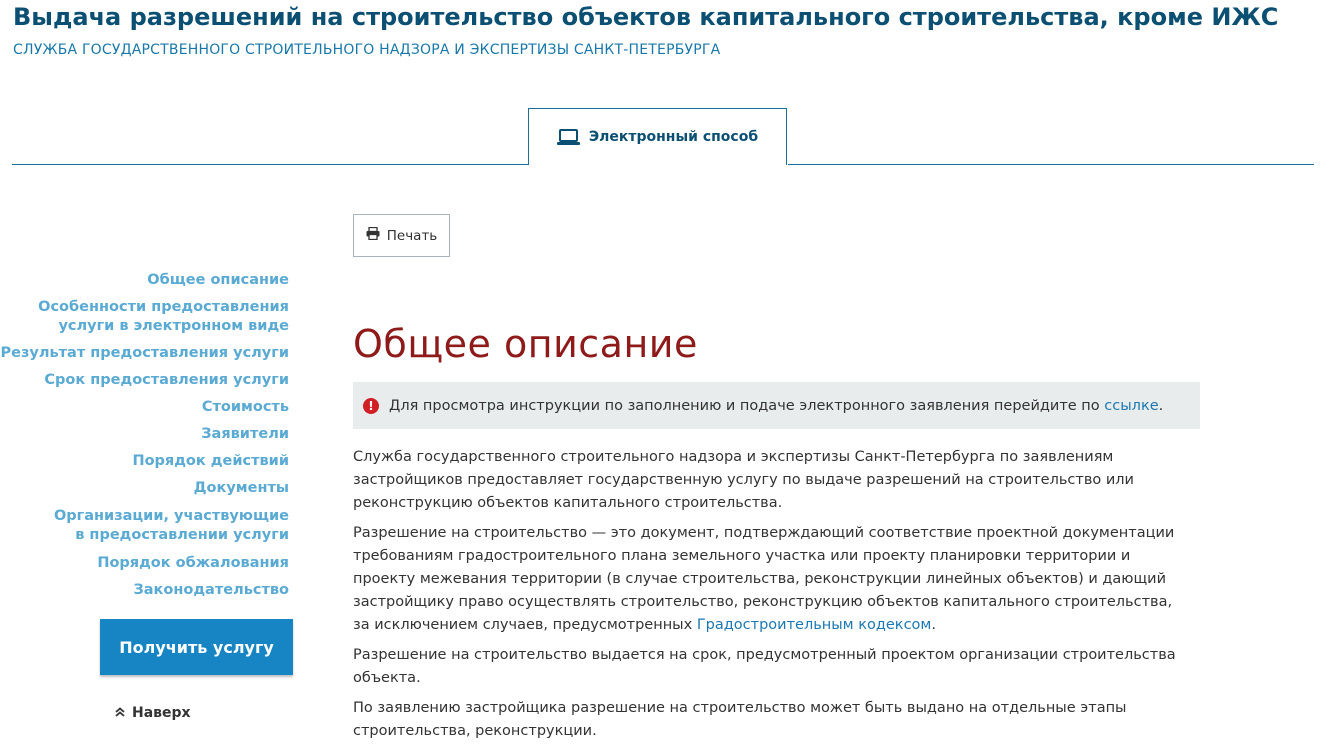  What do you see at coordinates (933, 625) in the screenshot?
I see `paragraph-suffix: .` at bounding box center [933, 625].